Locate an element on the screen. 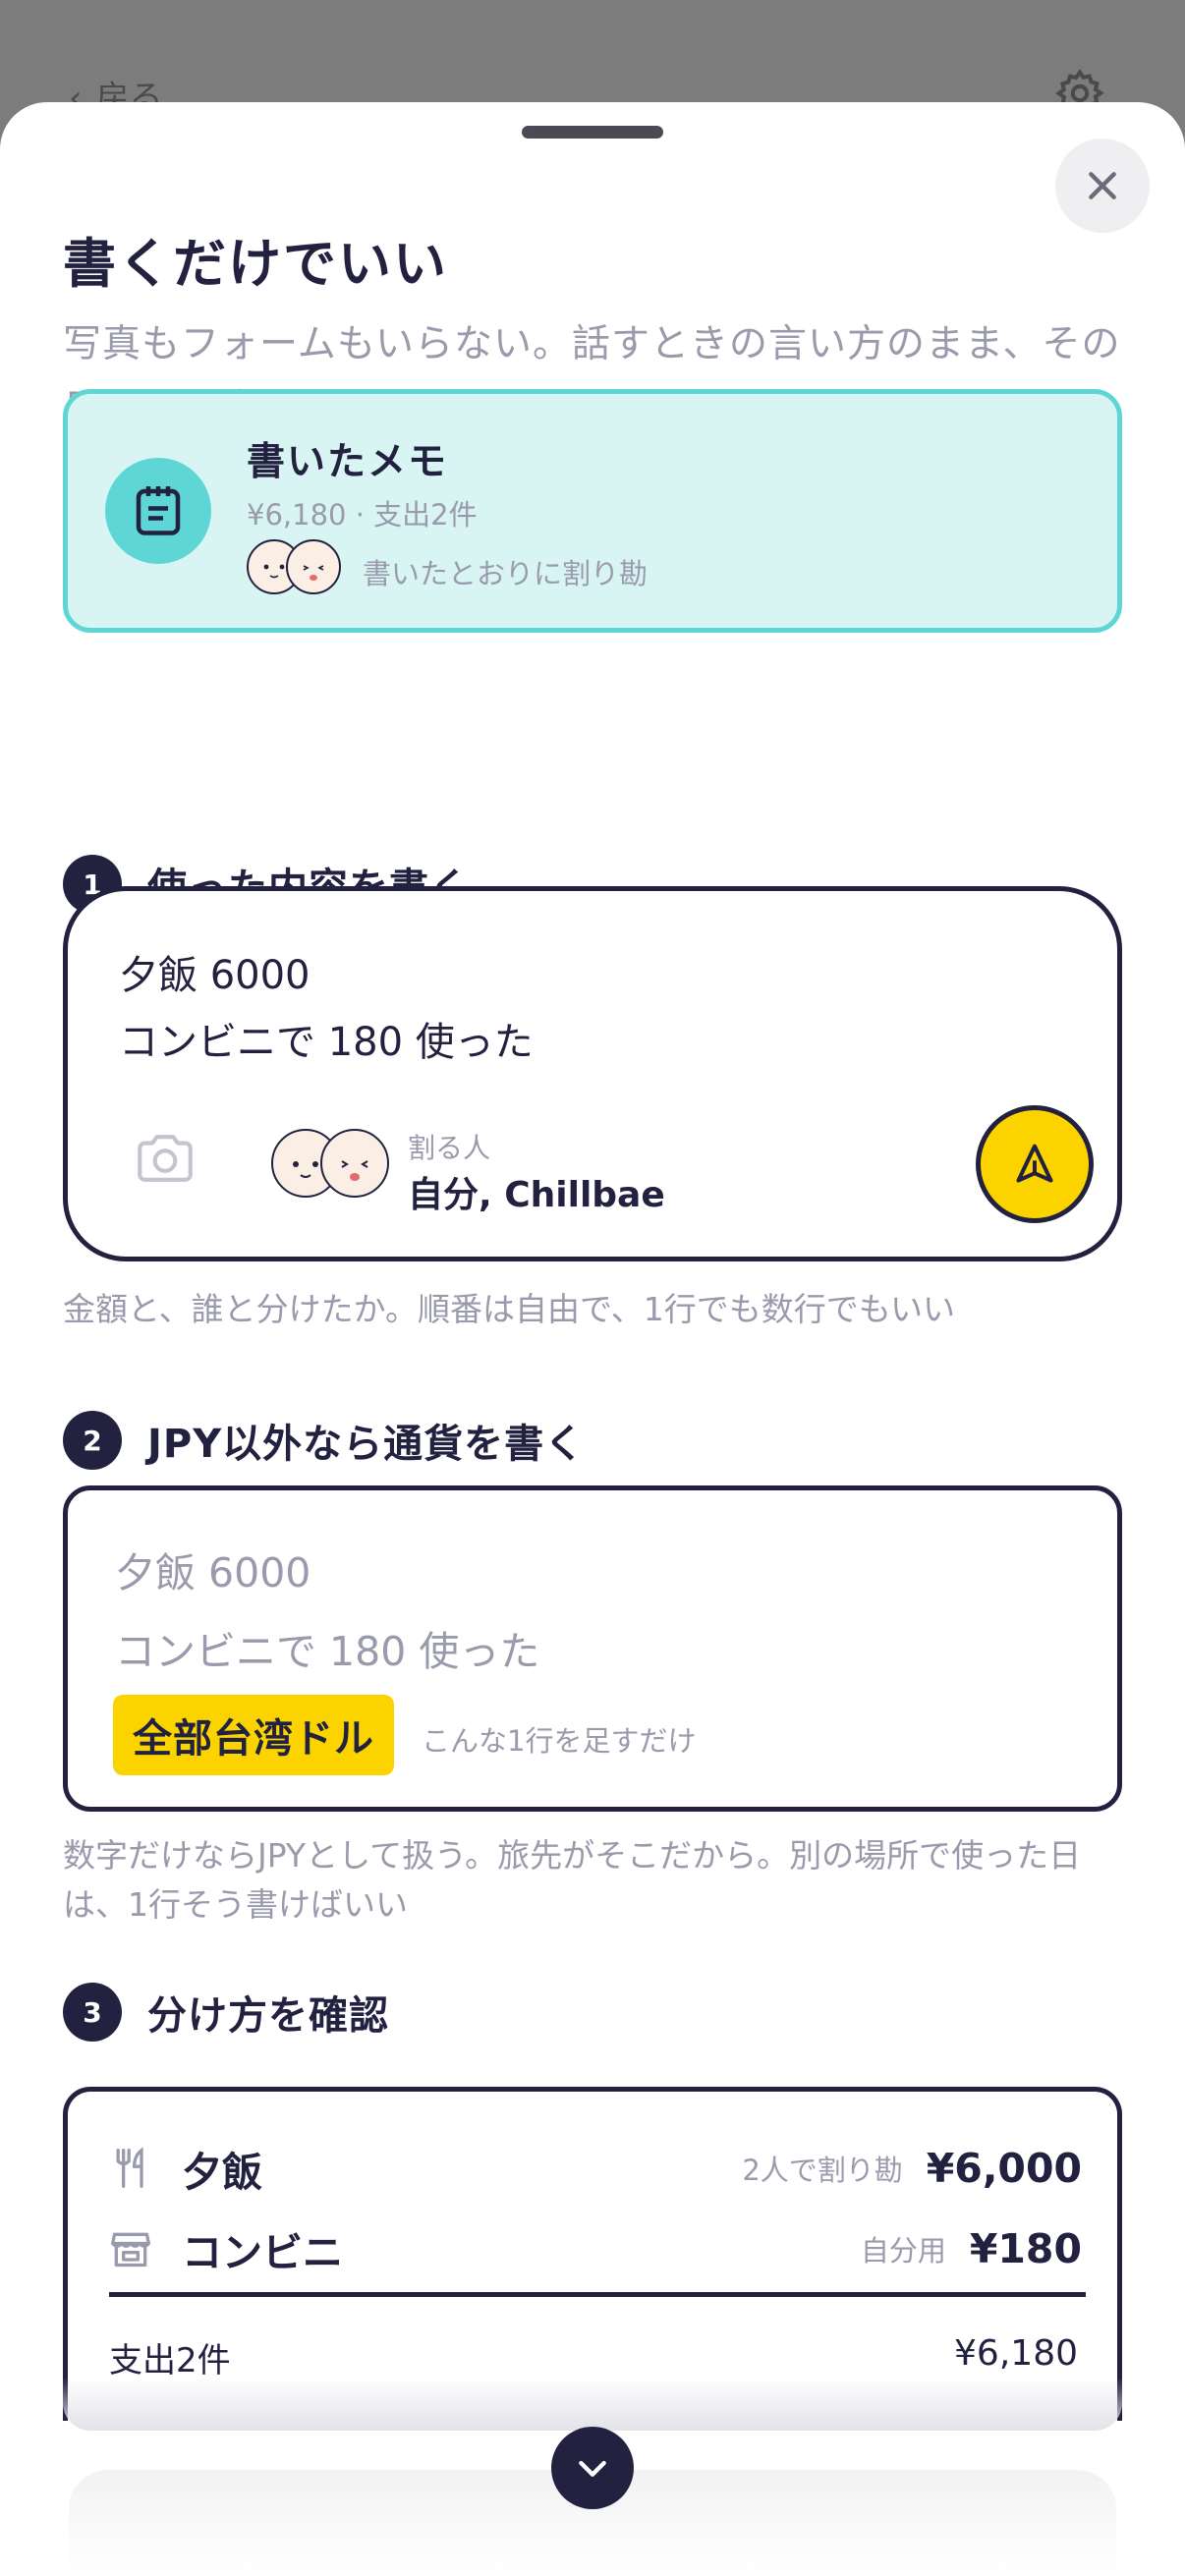 This screenshot has height=2576, width=1185. summary-item-name: コンビニ is located at coordinates (262, 2252).